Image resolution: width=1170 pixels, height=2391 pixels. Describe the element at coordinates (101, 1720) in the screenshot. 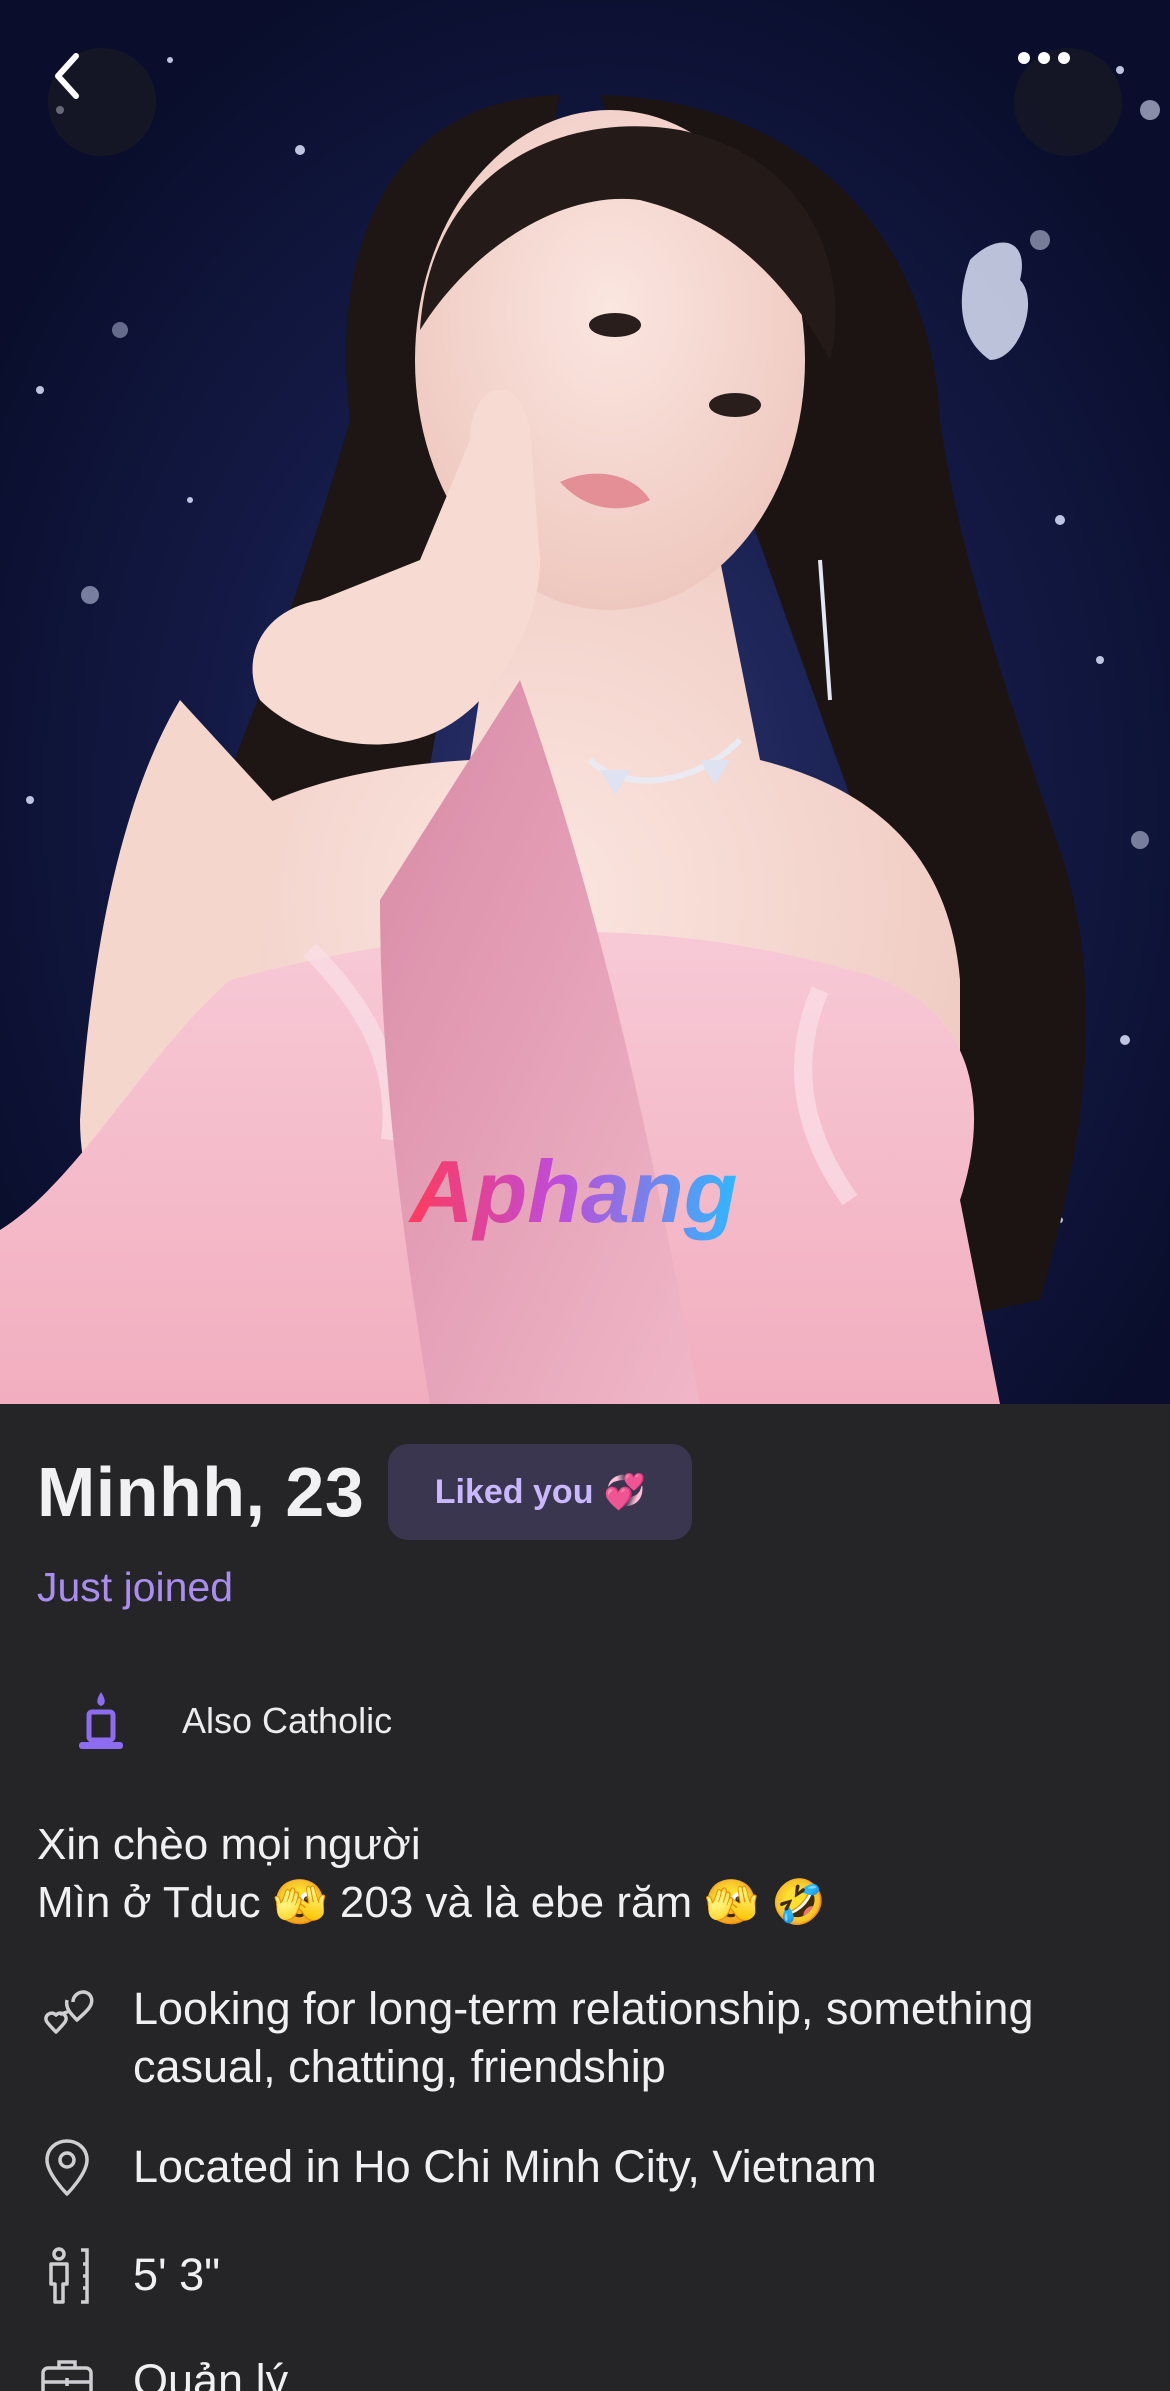

I see `candle-icon` at that location.